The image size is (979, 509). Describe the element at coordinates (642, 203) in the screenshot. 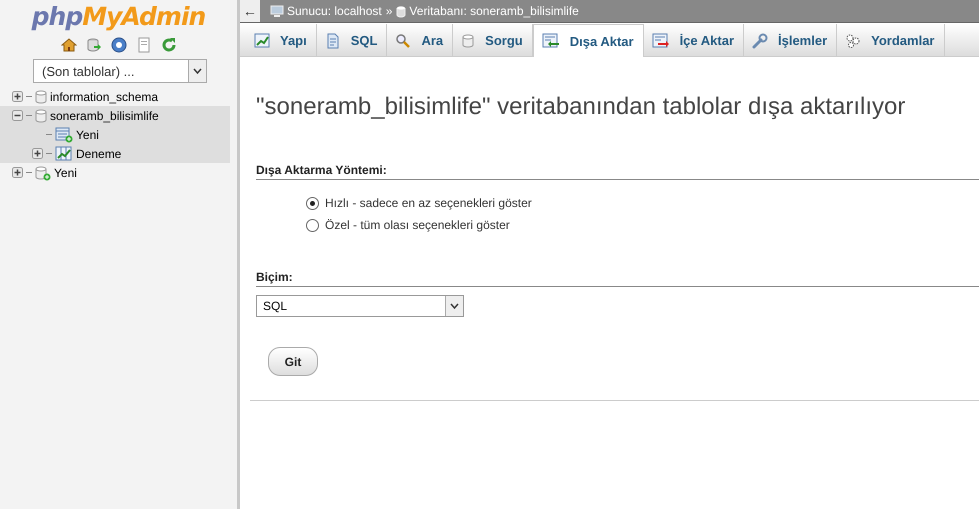

I see `radio-option: Hızlı - sadece en az seçenekleri göster` at that location.